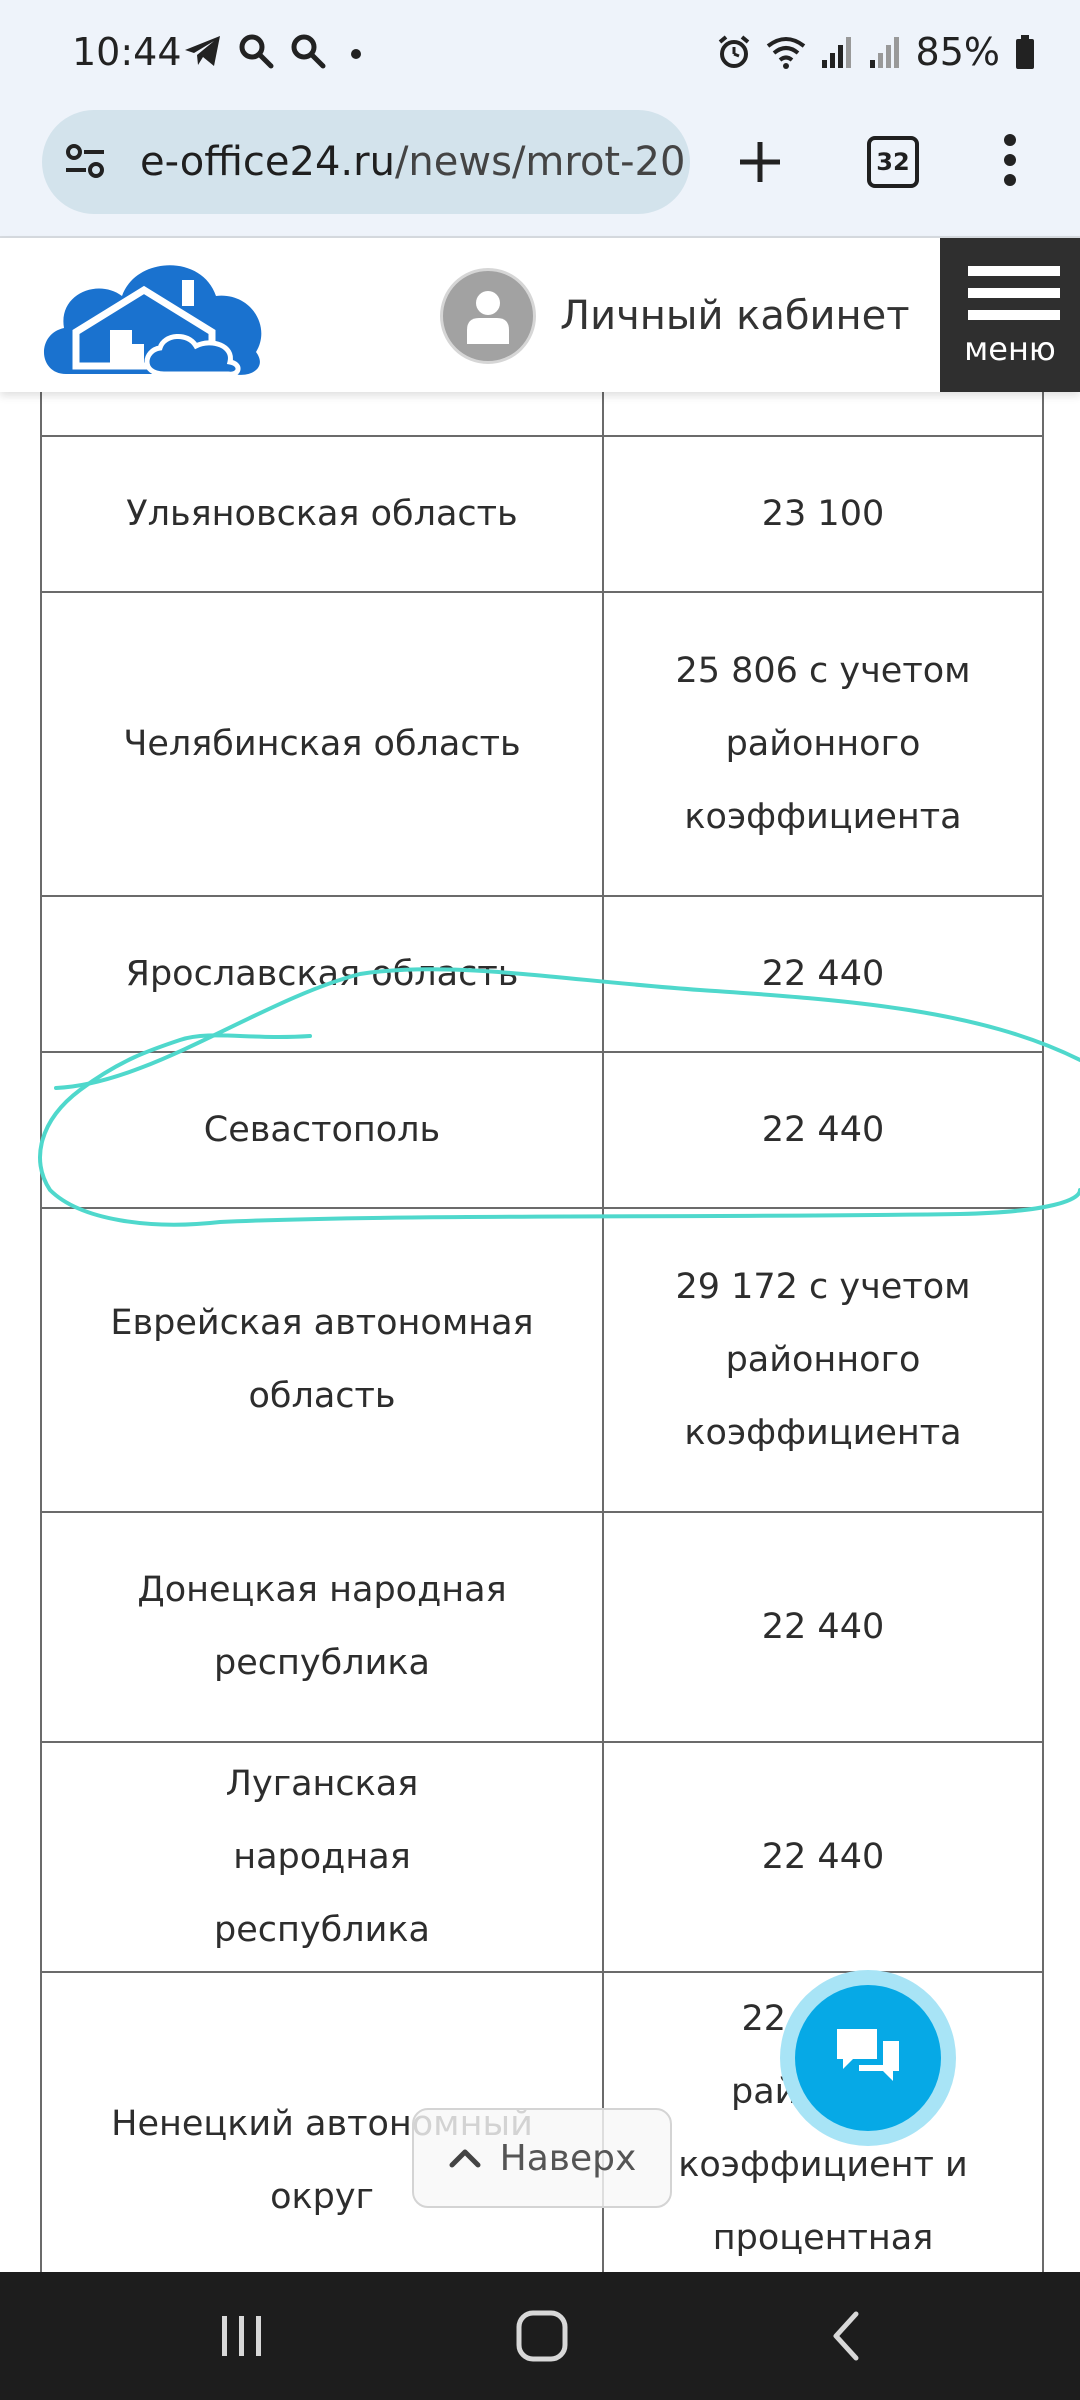 The image size is (1080, 2400). I want to click on site-header: Личный кабинет меню, so click(540, 315).